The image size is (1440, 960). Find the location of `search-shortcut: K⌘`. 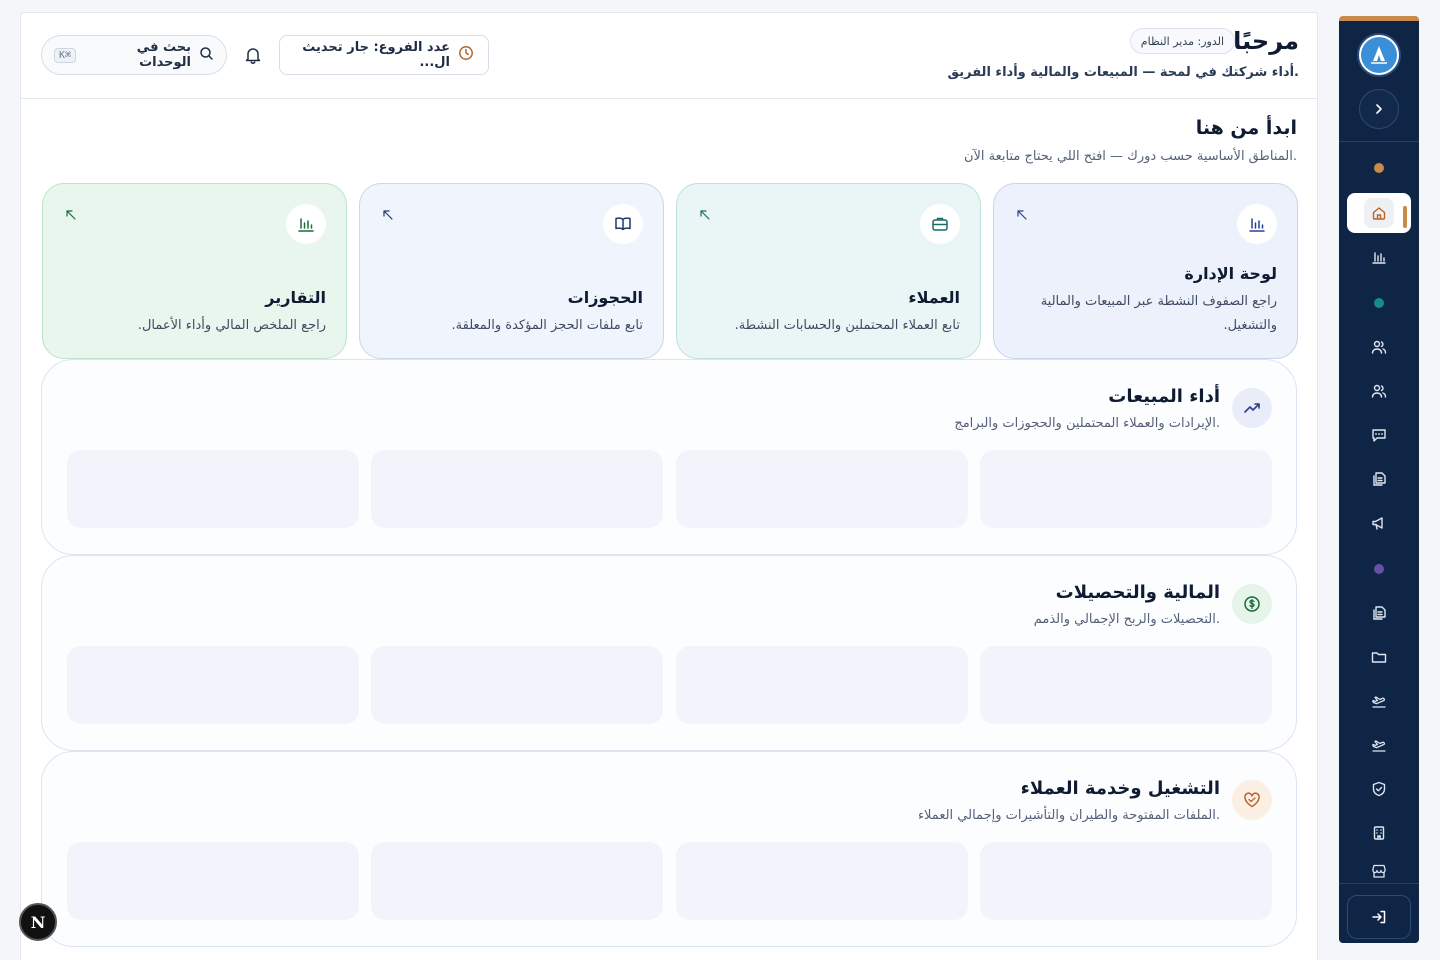

search-shortcut: K⌘ is located at coordinates (65, 55).